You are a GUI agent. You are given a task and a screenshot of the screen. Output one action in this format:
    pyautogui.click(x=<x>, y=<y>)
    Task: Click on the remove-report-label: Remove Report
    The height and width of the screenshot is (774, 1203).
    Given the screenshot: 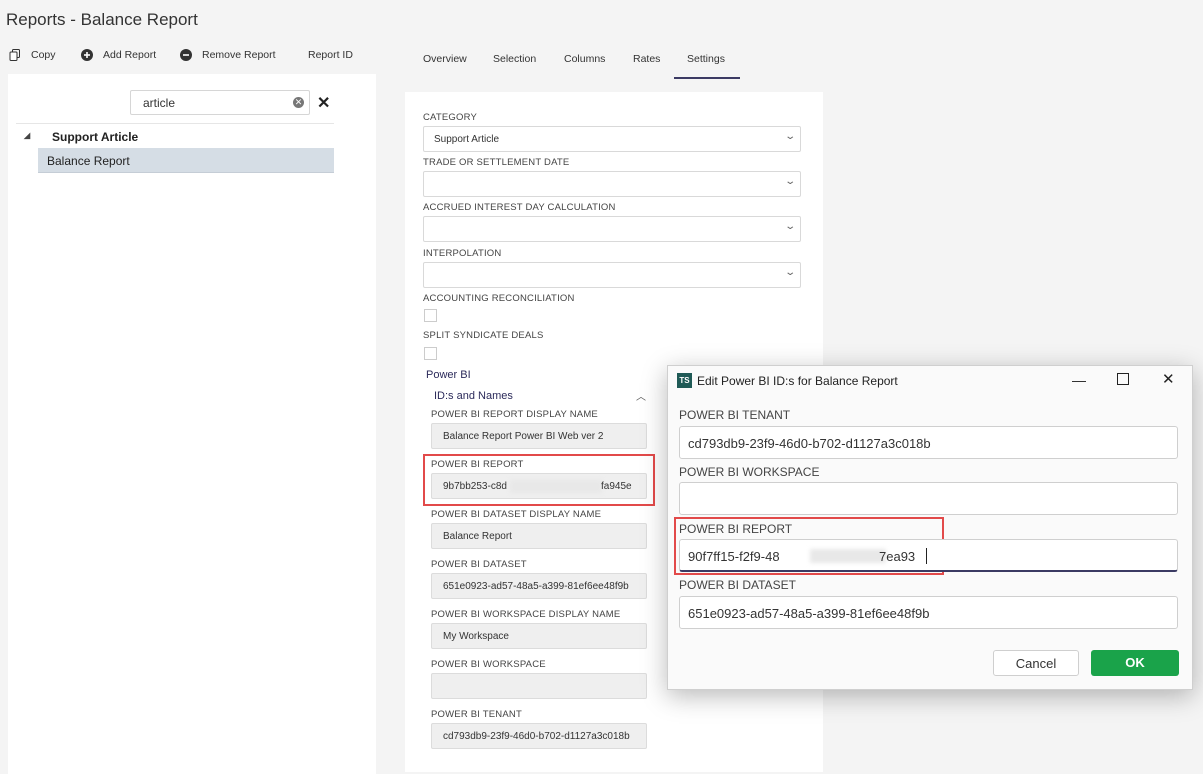 What is the action you would take?
    pyautogui.click(x=239, y=55)
    